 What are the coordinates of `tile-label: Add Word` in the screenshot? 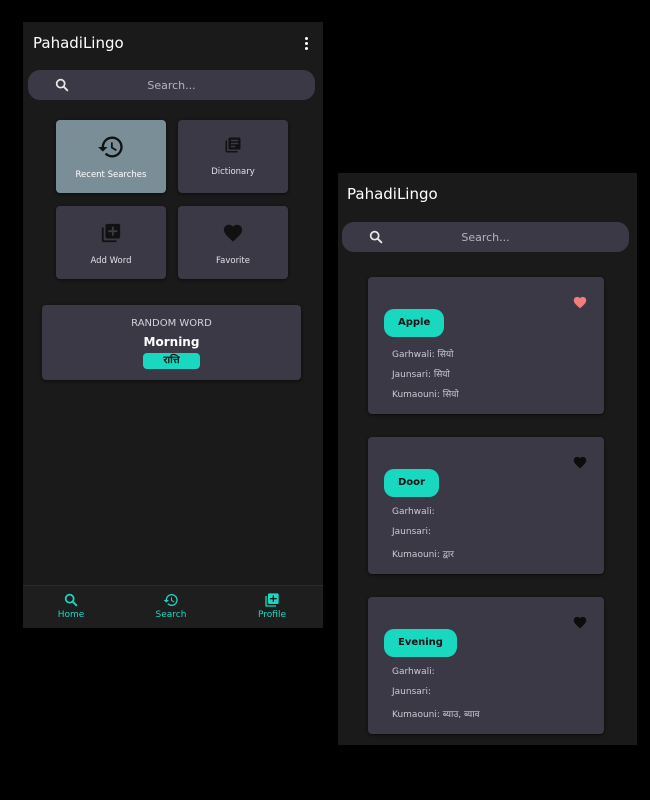 It's located at (111, 261).